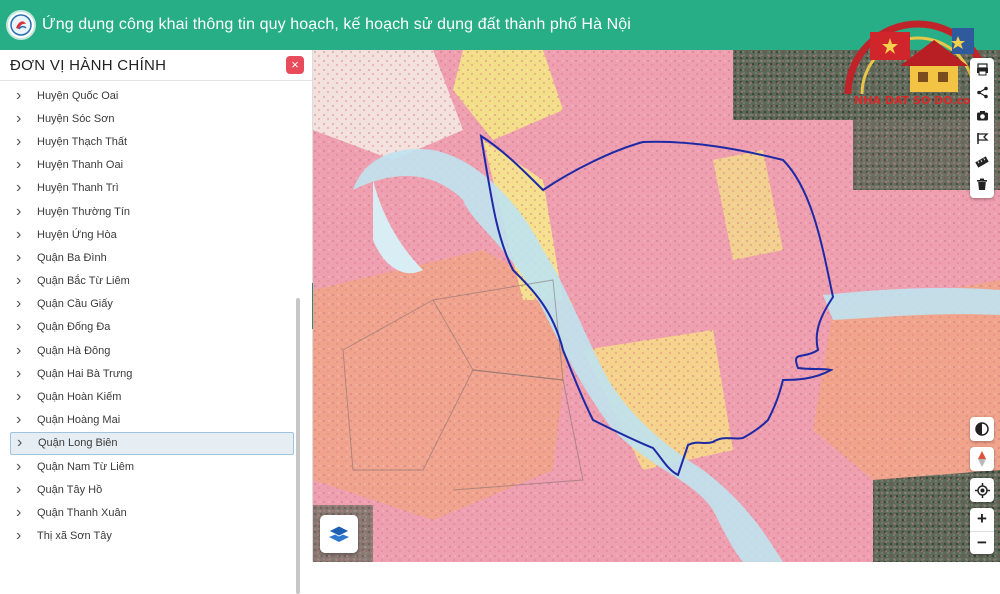 The width and height of the screenshot is (1000, 594). I want to click on locate-icon, so click(982, 490).